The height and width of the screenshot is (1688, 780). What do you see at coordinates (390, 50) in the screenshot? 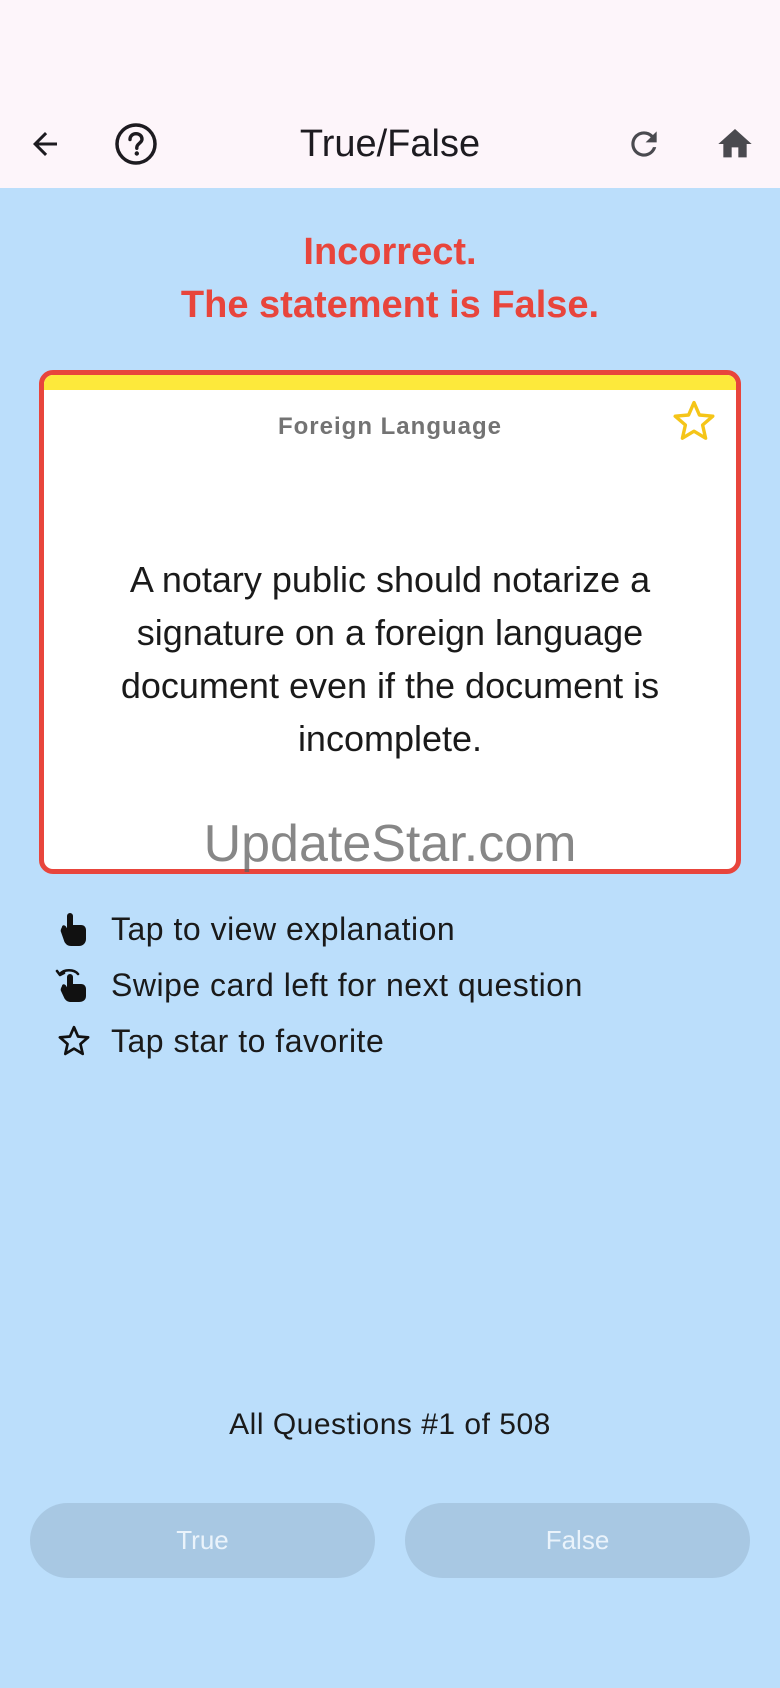
I see `status-bar-area` at bounding box center [390, 50].